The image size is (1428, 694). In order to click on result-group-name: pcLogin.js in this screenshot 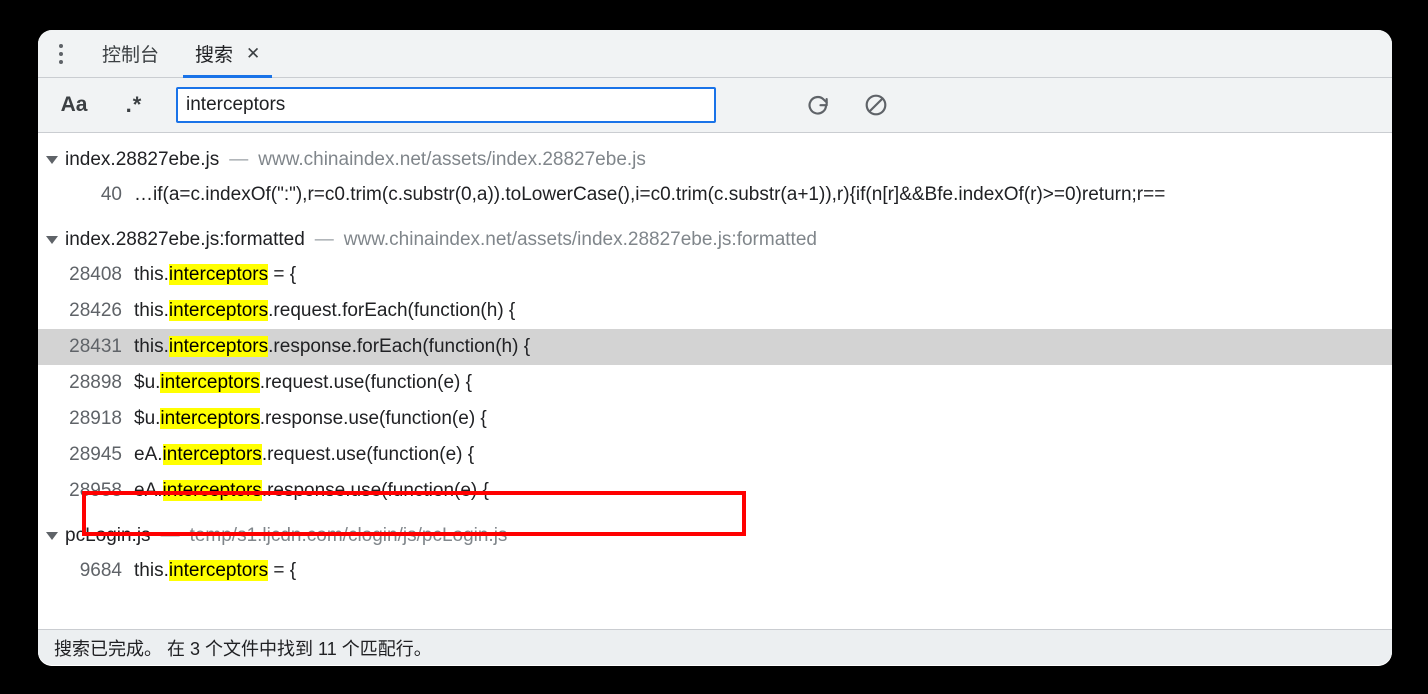, I will do `click(108, 535)`.